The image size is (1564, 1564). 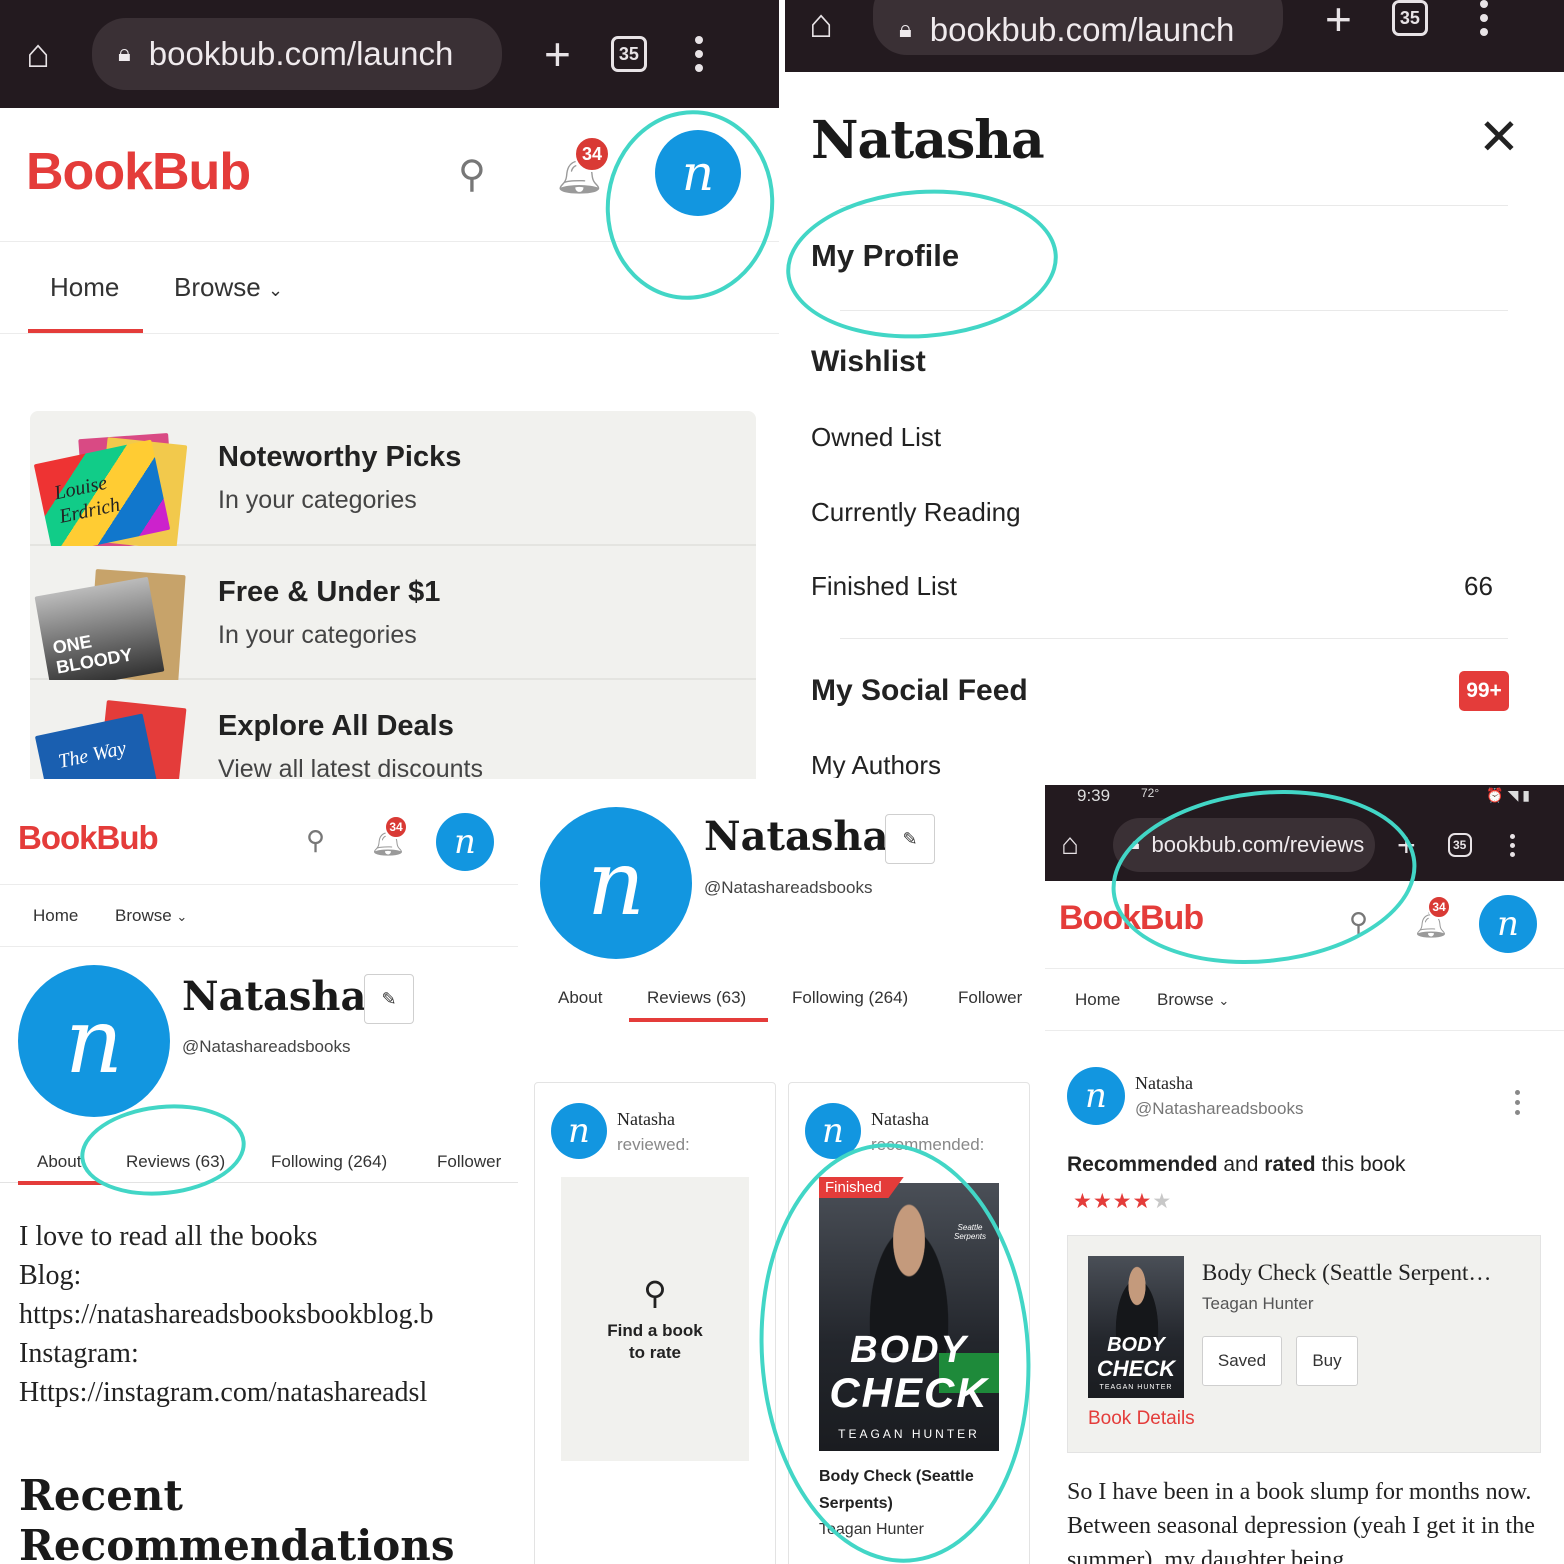 What do you see at coordinates (329, 592) in the screenshot?
I see `deal-title: Free & Under $1` at bounding box center [329, 592].